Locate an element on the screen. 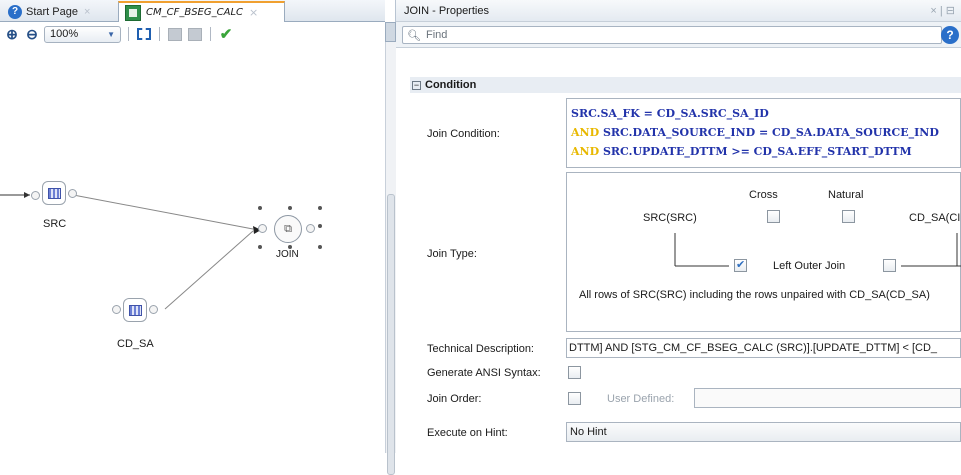 This screenshot has height=475, width=961. technical-description-label: Technical Description: is located at coordinates (480, 349).